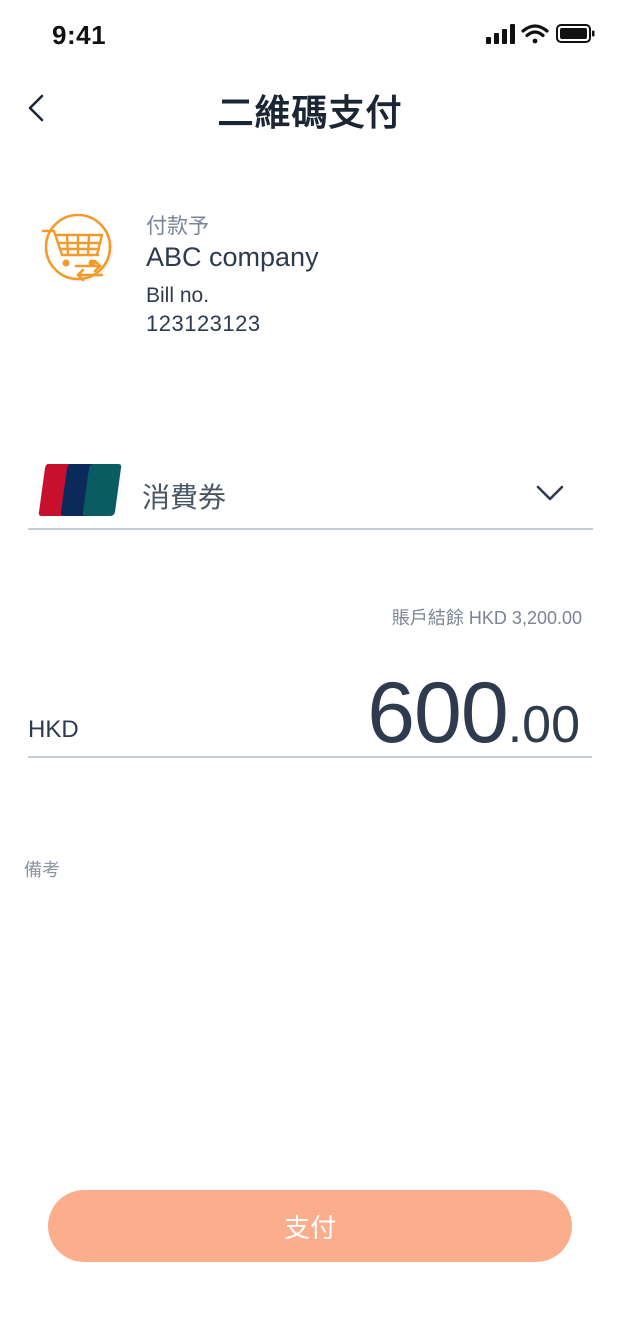 The image size is (620, 1342). I want to click on pay-button: 支付, so click(310, 1226).